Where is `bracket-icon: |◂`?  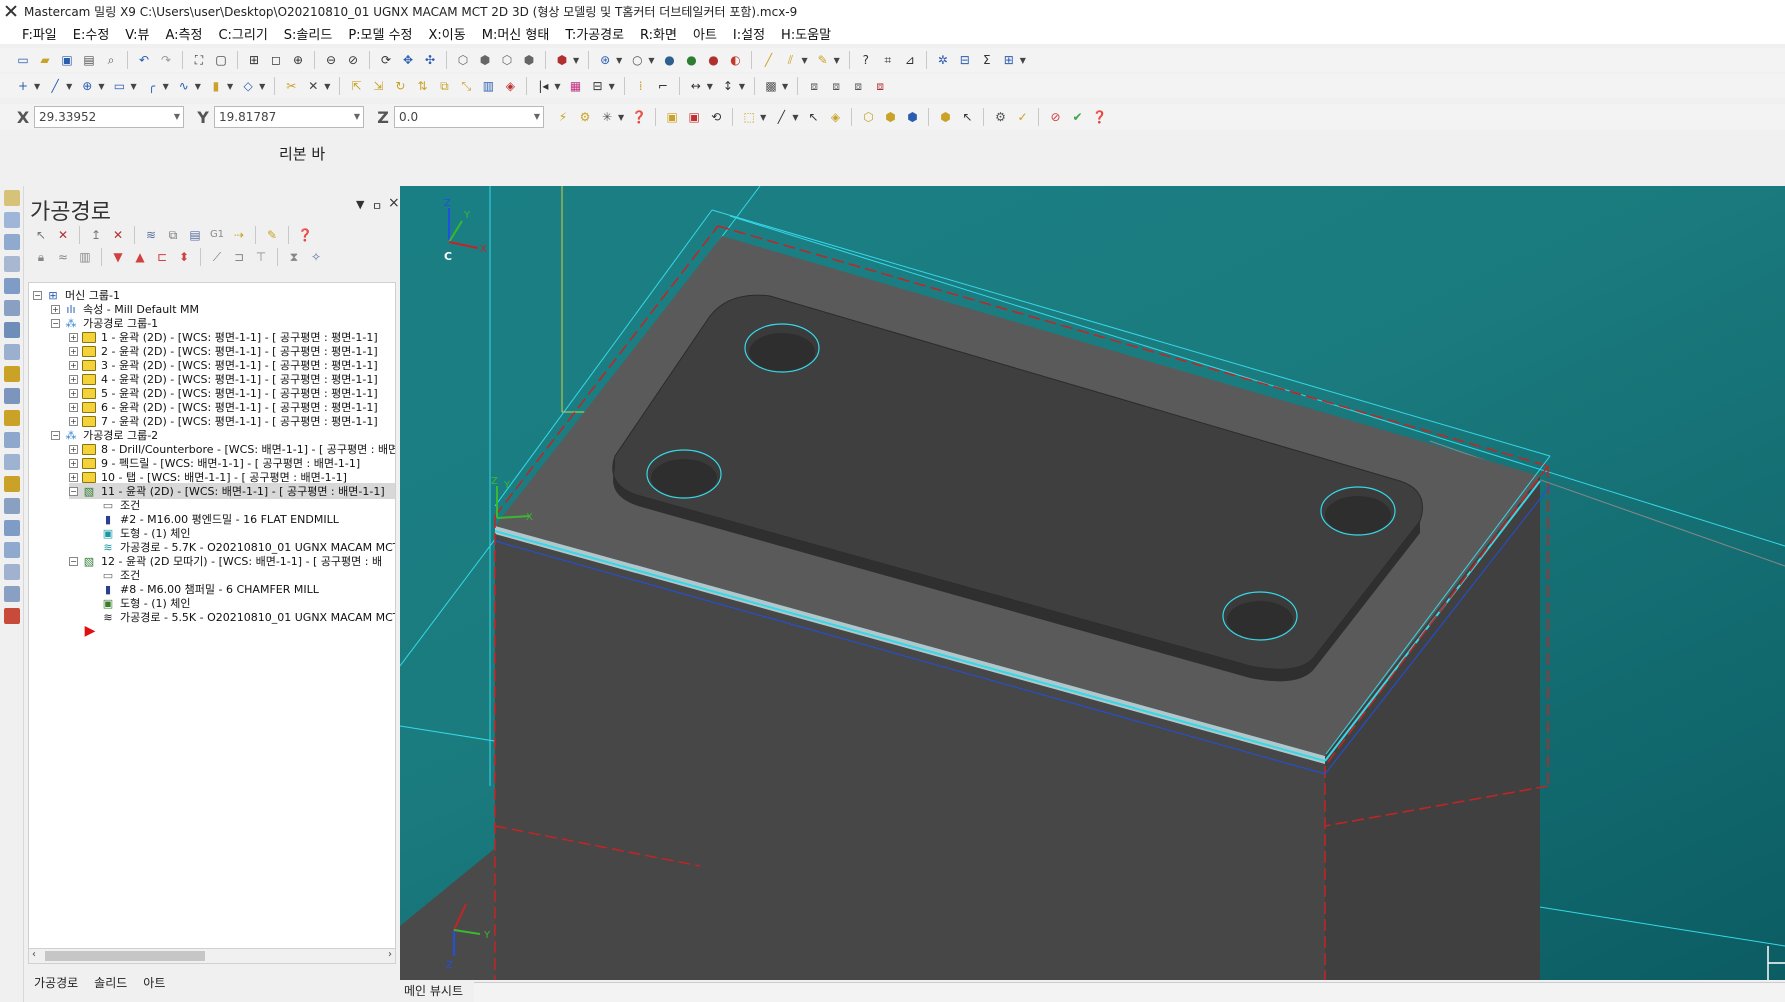
bracket-icon: |◂ is located at coordinates (543, 86).